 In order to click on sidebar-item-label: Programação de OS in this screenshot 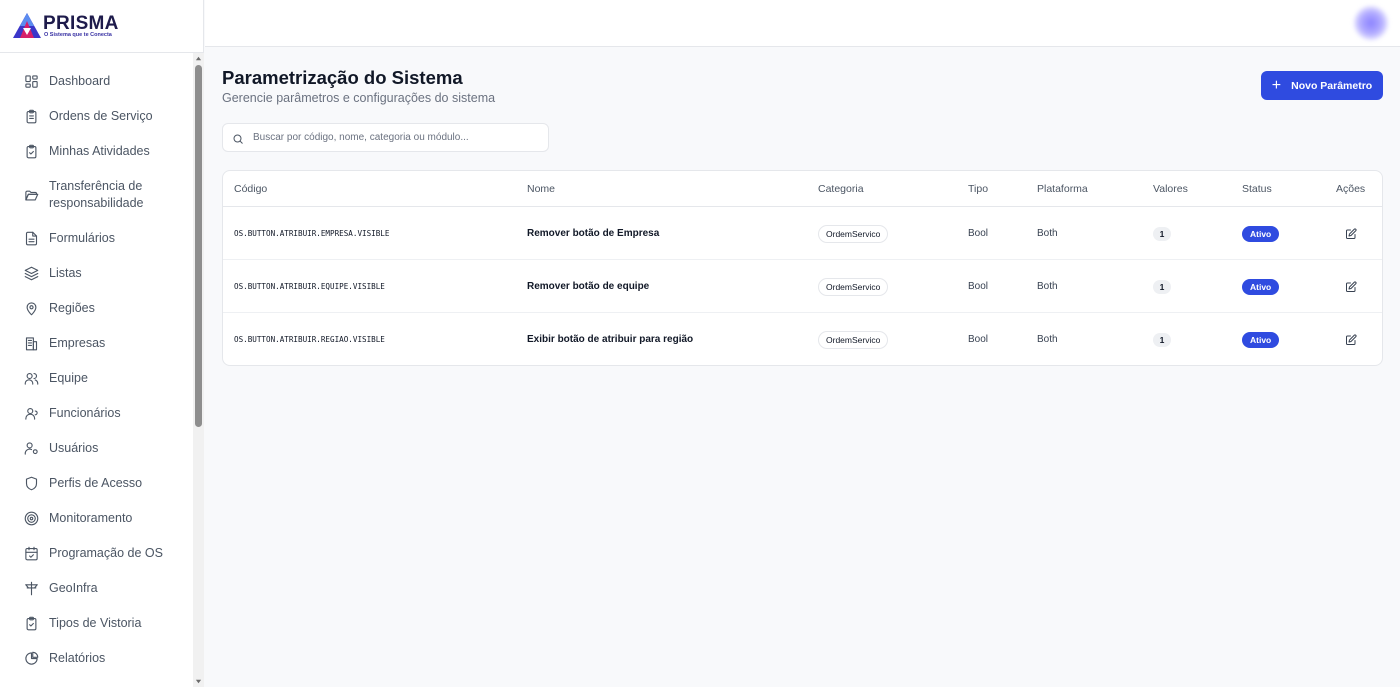, I will do `click(106, 553)`.